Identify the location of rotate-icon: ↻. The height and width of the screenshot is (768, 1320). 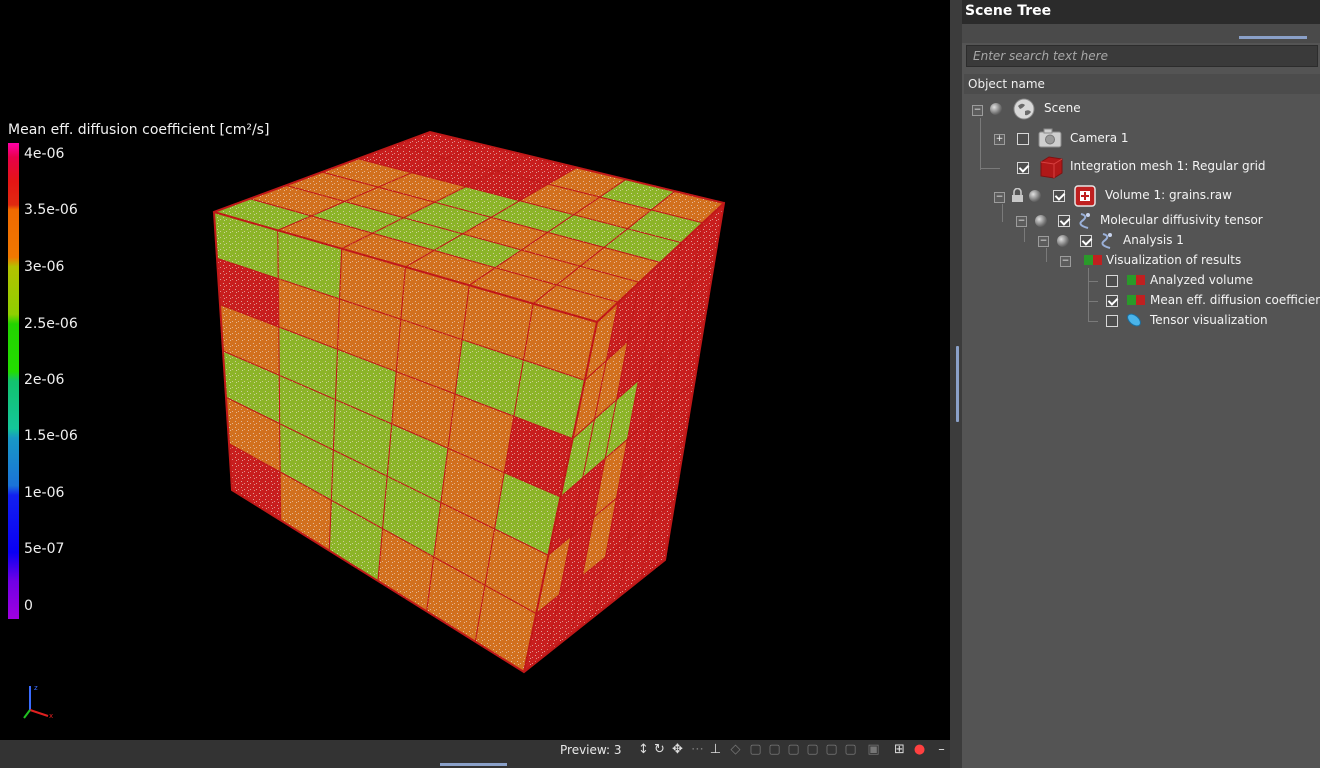
(659, 749).